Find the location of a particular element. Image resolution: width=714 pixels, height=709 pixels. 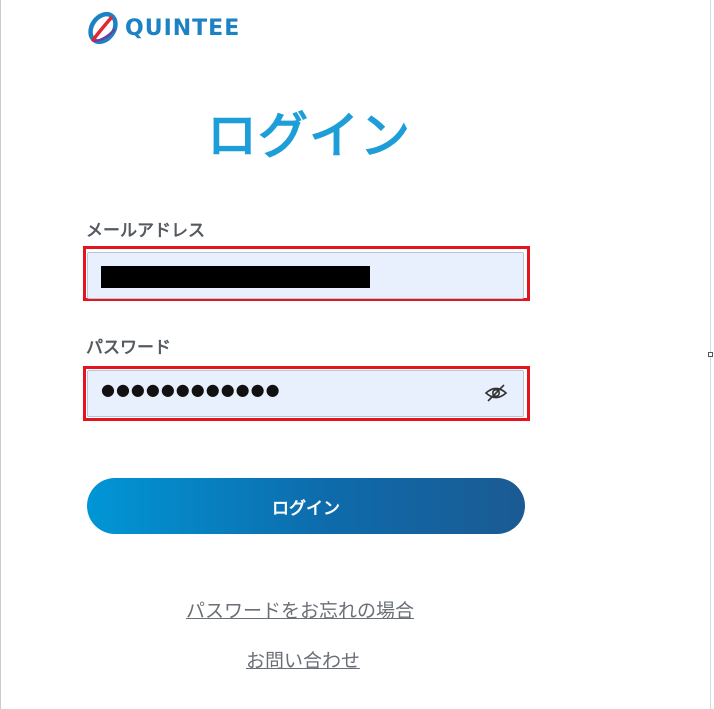

eye-off-icon is located at coordinates (496, 393).